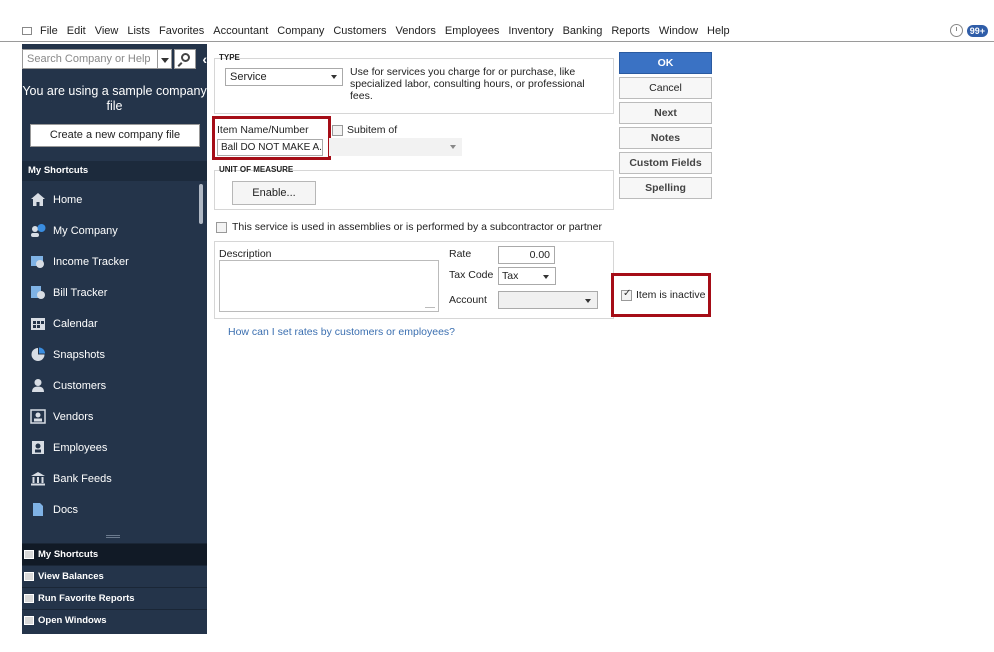 The image size is (994, 652). I want to click on sidebar-item-label: My Company, so click(85, 230).